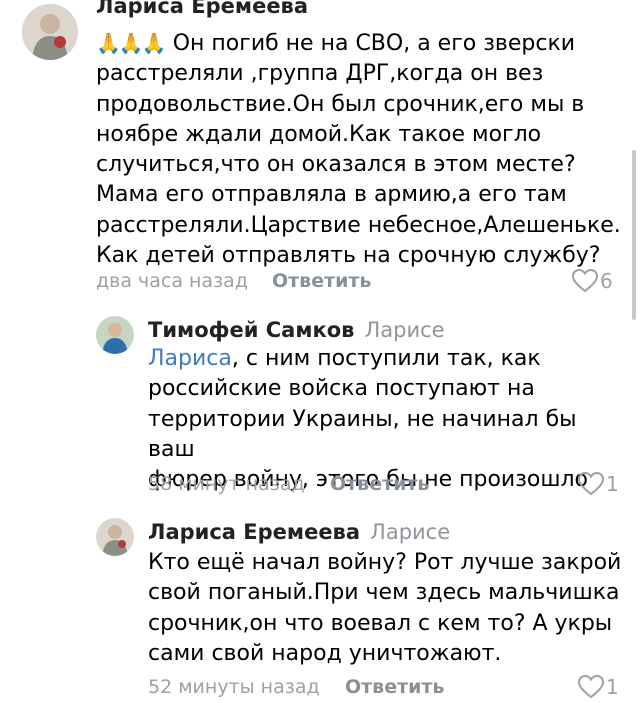 The height and width of the screenshot is (703, 640). I want to click on like-count: 6, so click(606, 281).